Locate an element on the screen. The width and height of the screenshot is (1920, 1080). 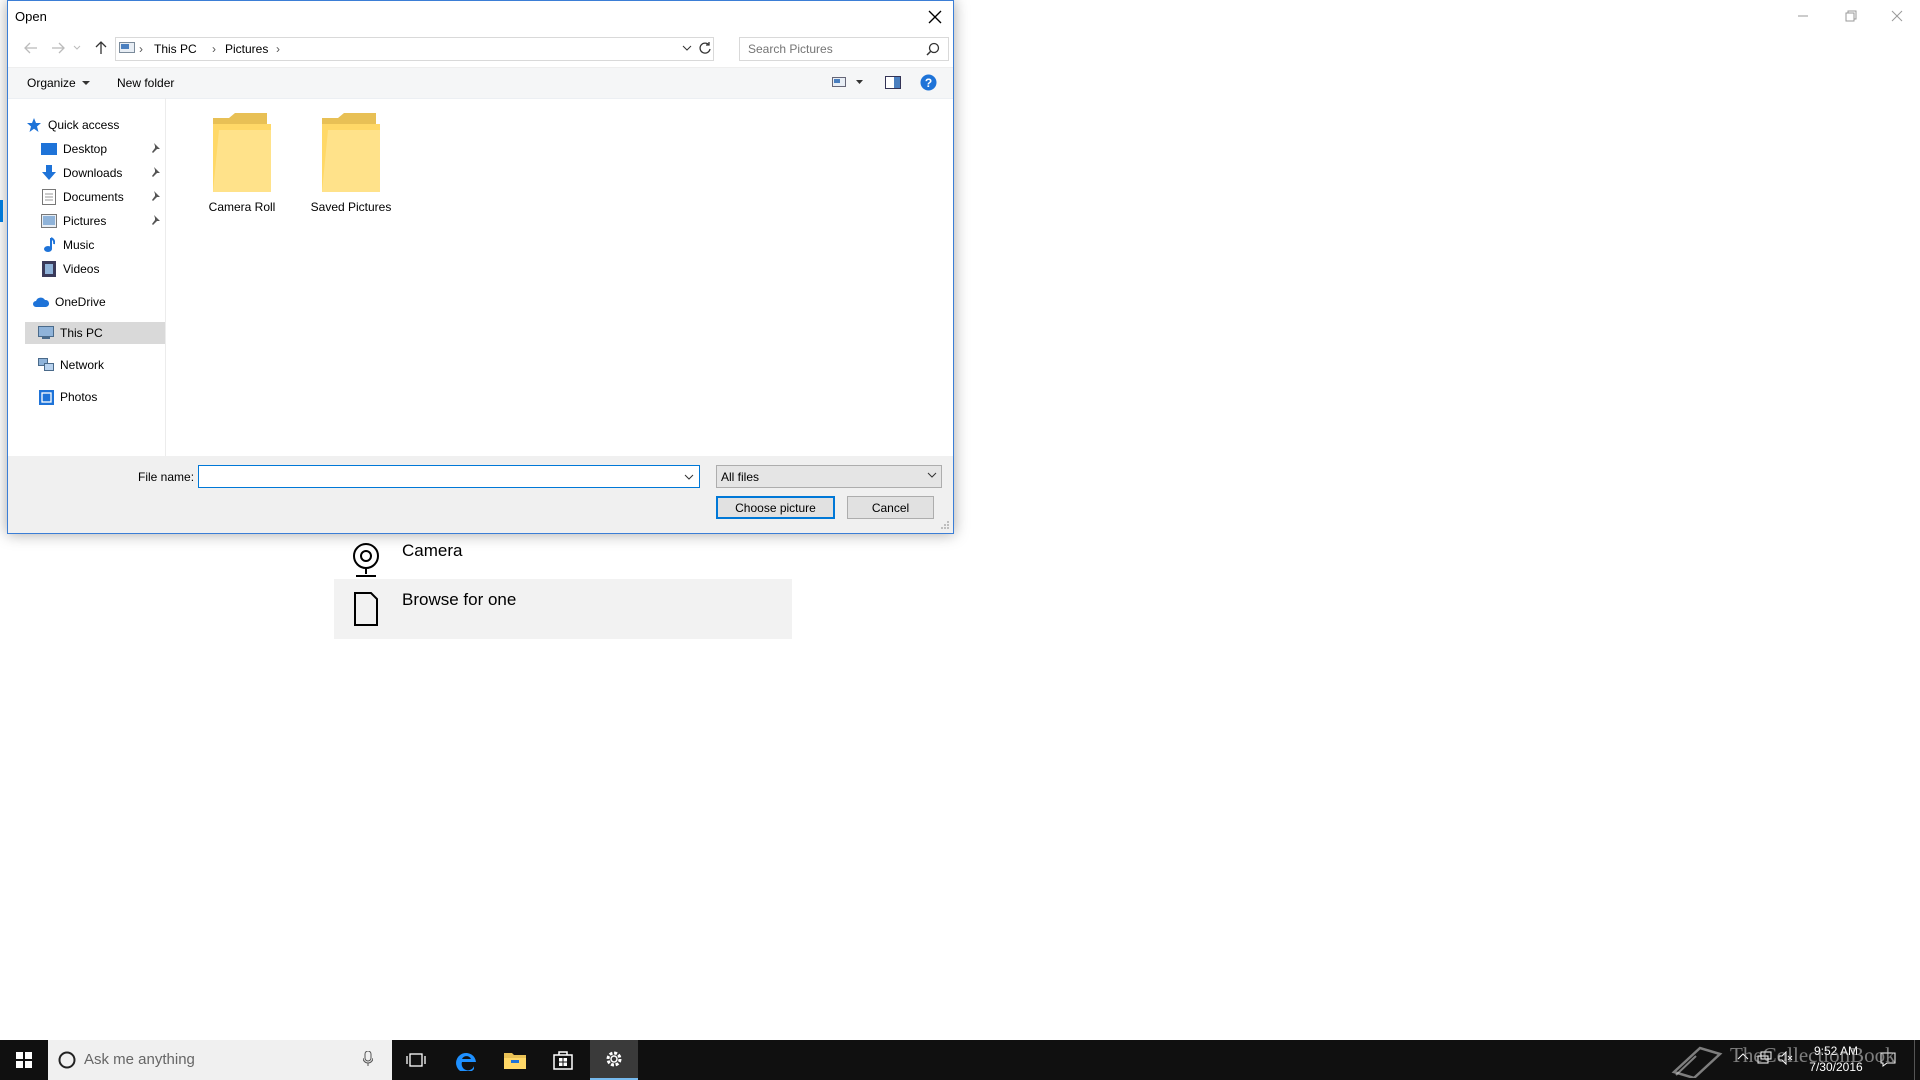
address-row: › This PC › Pictures › is located at coordinates (480, 48).